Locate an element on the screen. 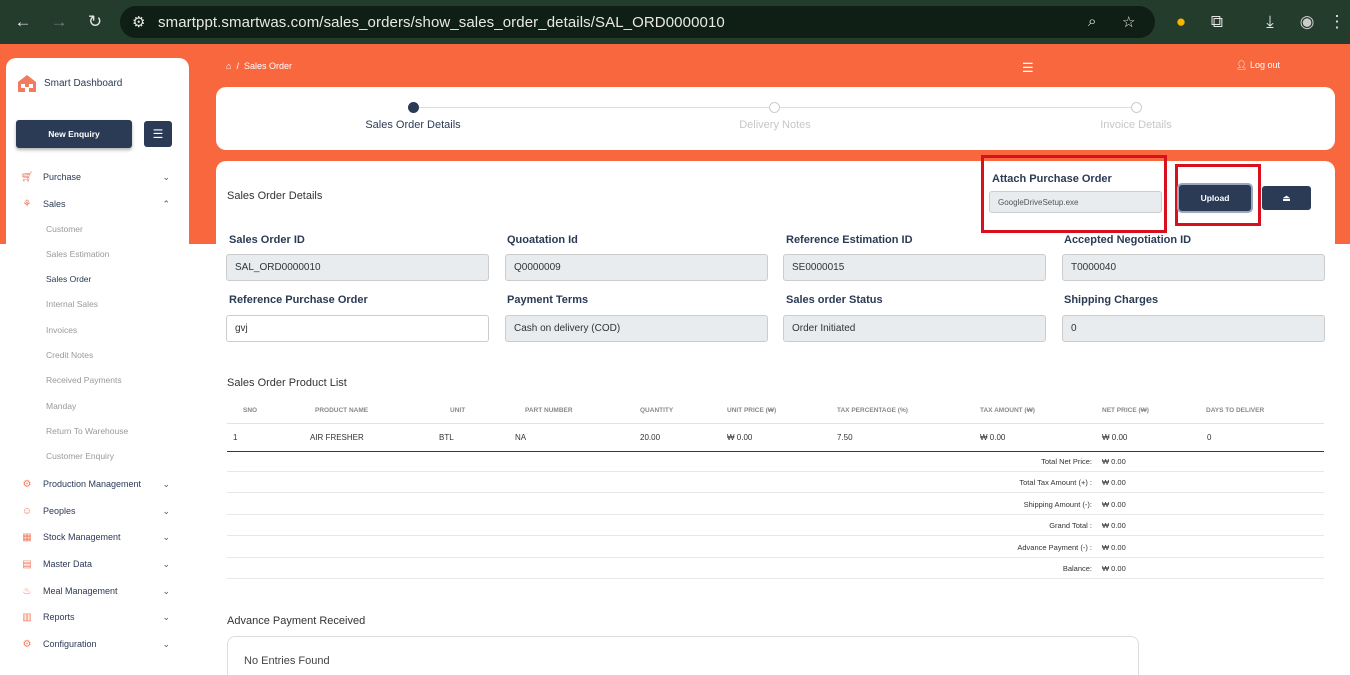 The height and width of the screenshot is (675, 1350). sidebar-subitem-invoices: Invoices is located at coordinates (61, 330).